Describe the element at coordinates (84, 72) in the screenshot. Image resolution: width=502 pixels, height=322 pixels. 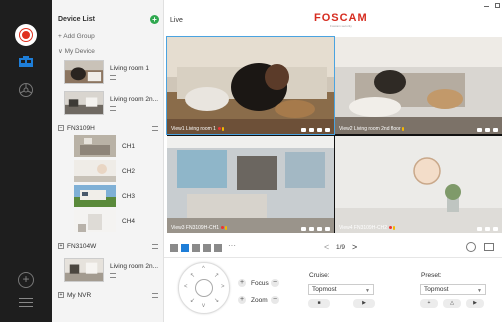
I see `device-thumbnail` at that location.